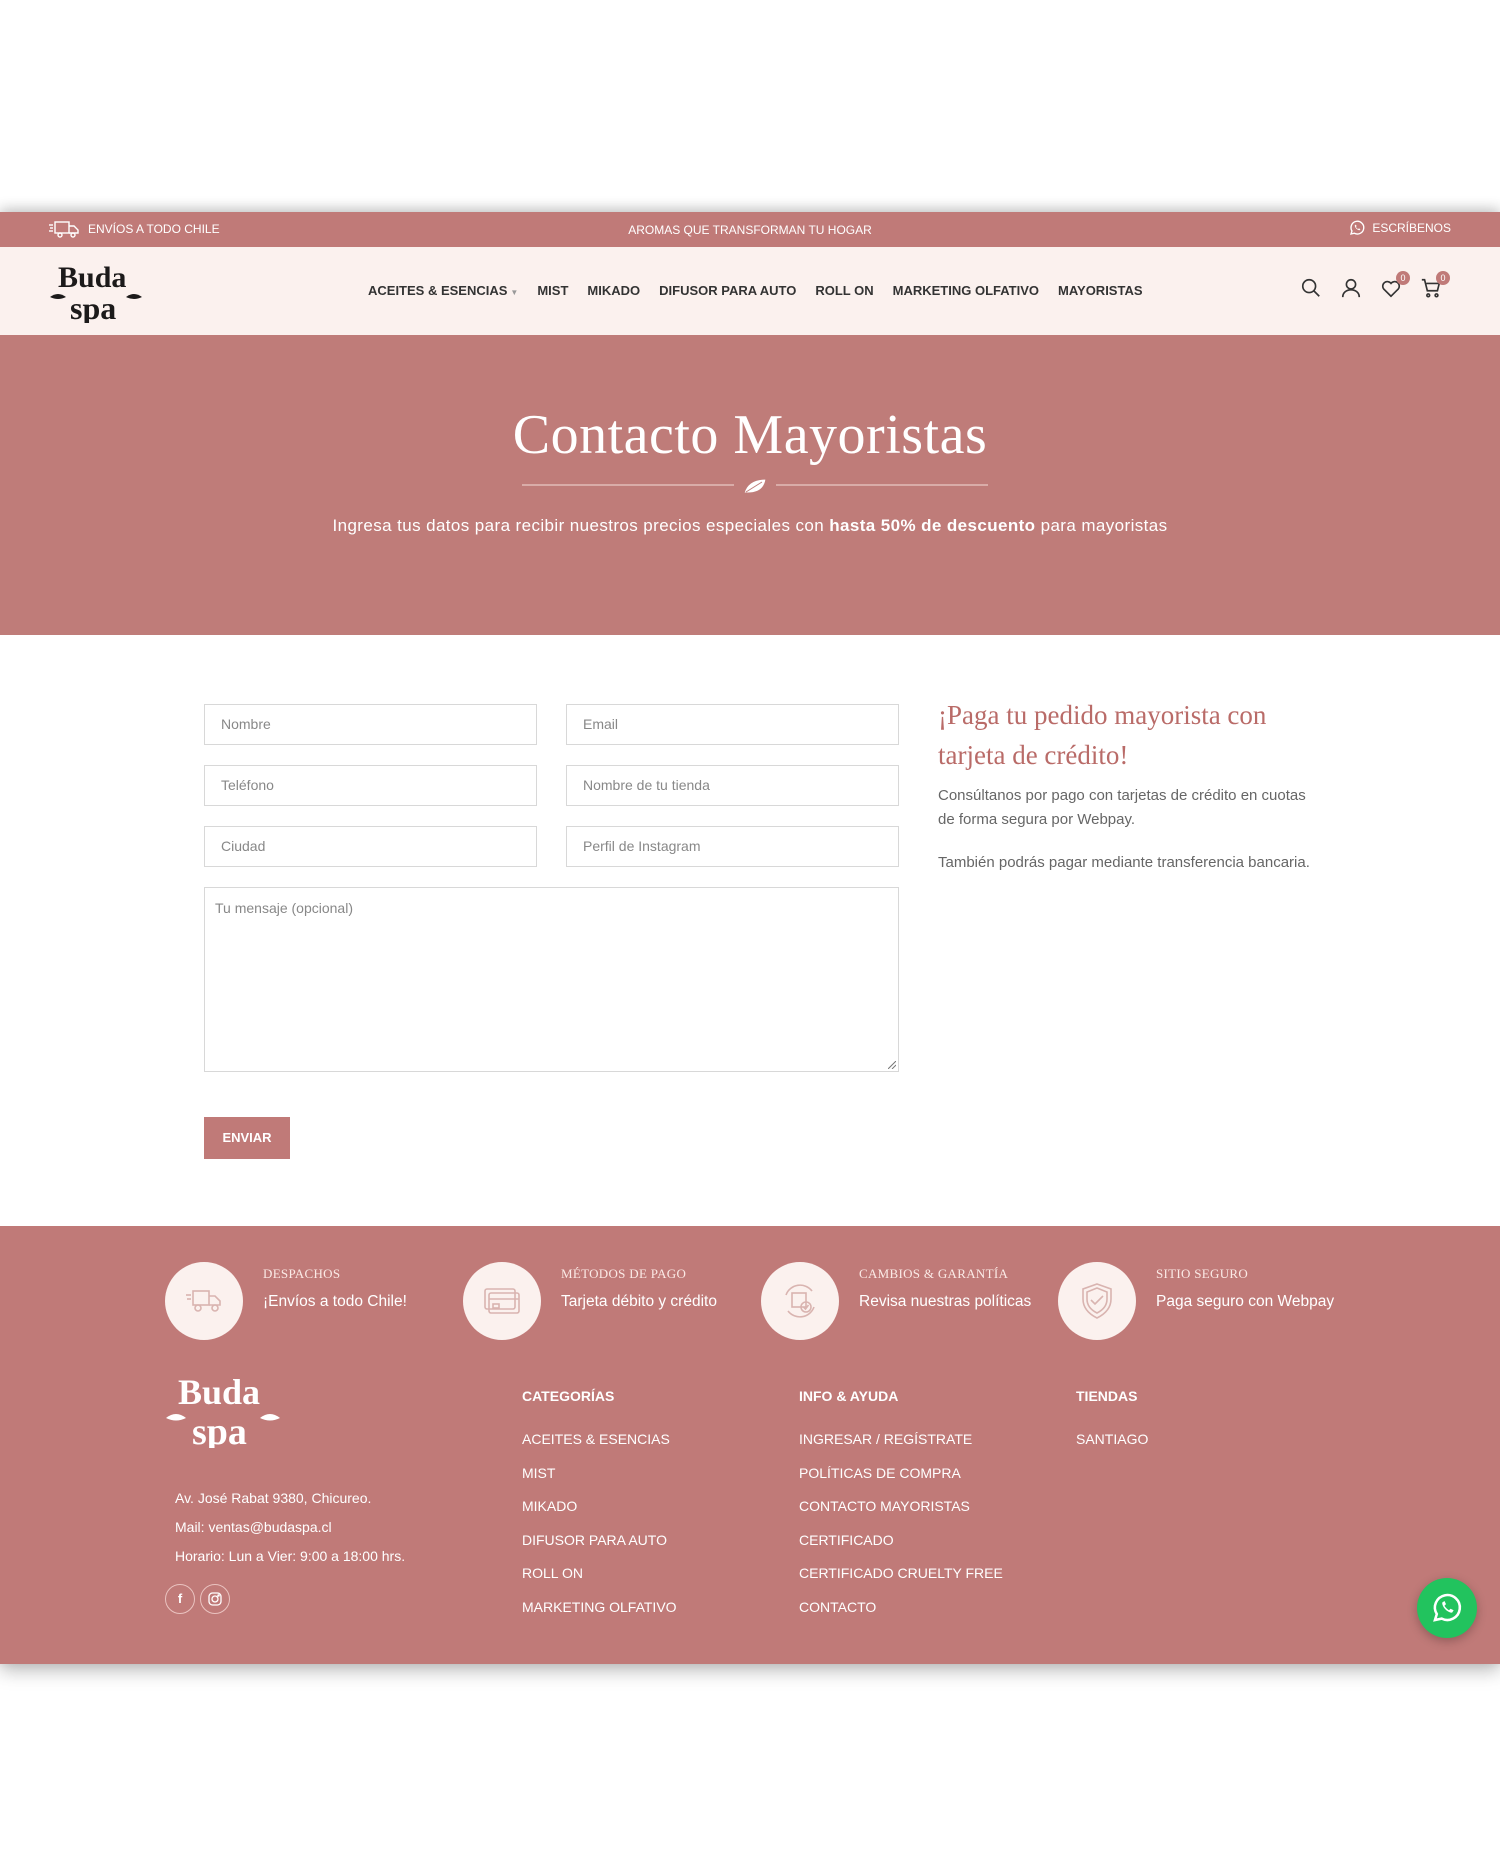 The width and height of the screenshot is (1500, 1875). Describe the element at coordinates (370, 724) in the screenshot. I see `nombre-field: Nombre` at that location.